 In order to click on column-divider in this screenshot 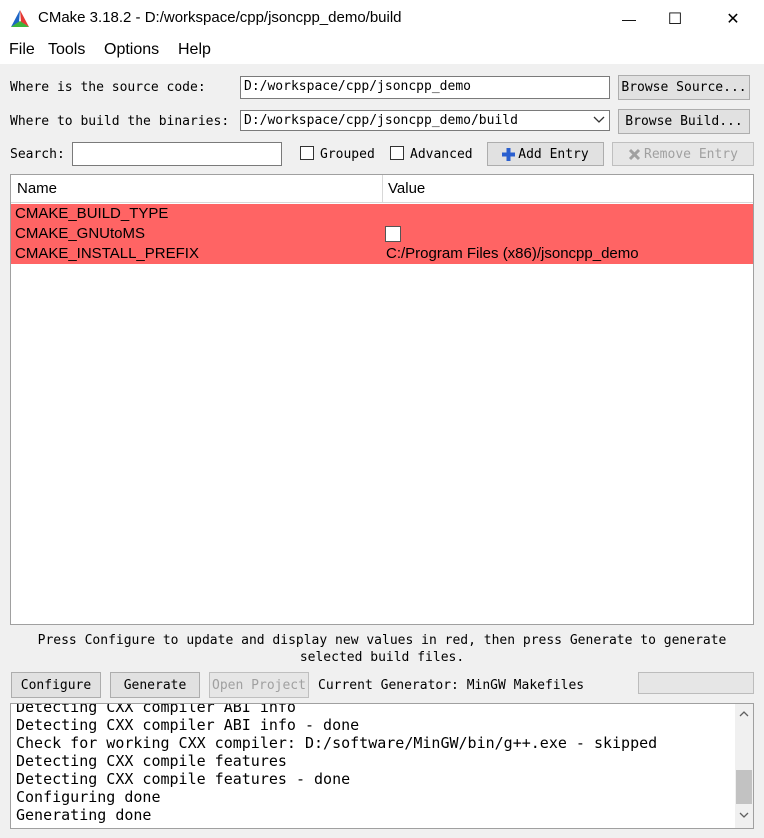, I will do `click(382, 189)`.